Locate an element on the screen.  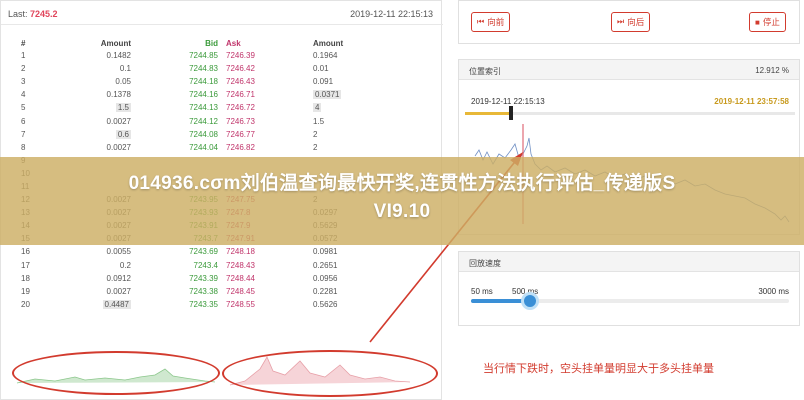
row-index-value: 3 is located at coordinates (23, 82).